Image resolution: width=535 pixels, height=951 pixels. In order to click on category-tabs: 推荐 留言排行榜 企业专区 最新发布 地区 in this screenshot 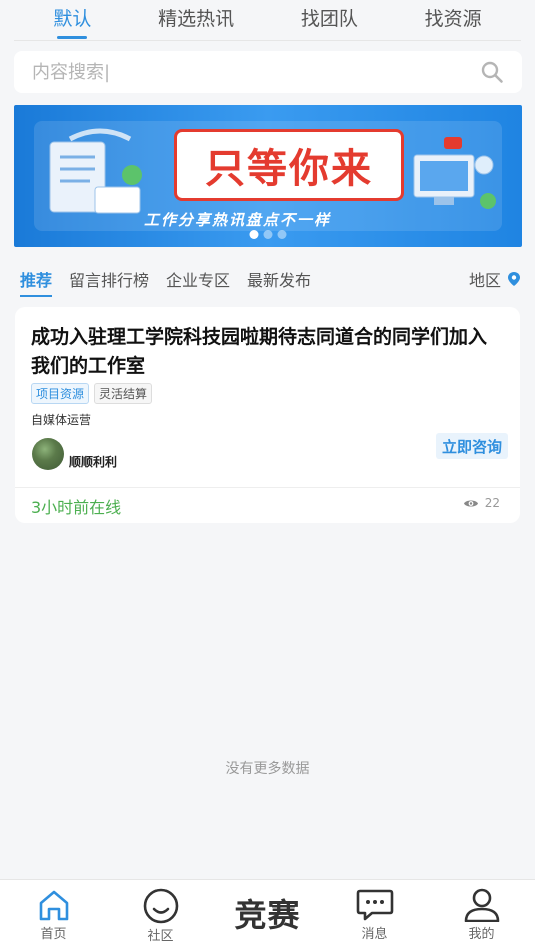, I will do `click(270, 279)`.